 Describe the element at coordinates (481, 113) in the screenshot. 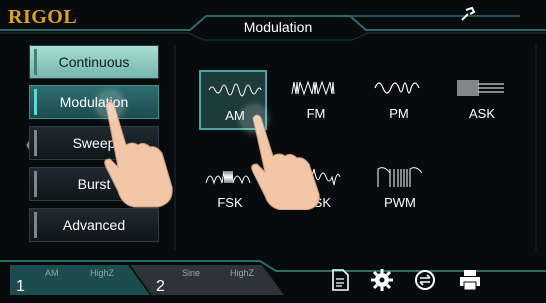

I see `mod-ask-label: ASK` at that location.